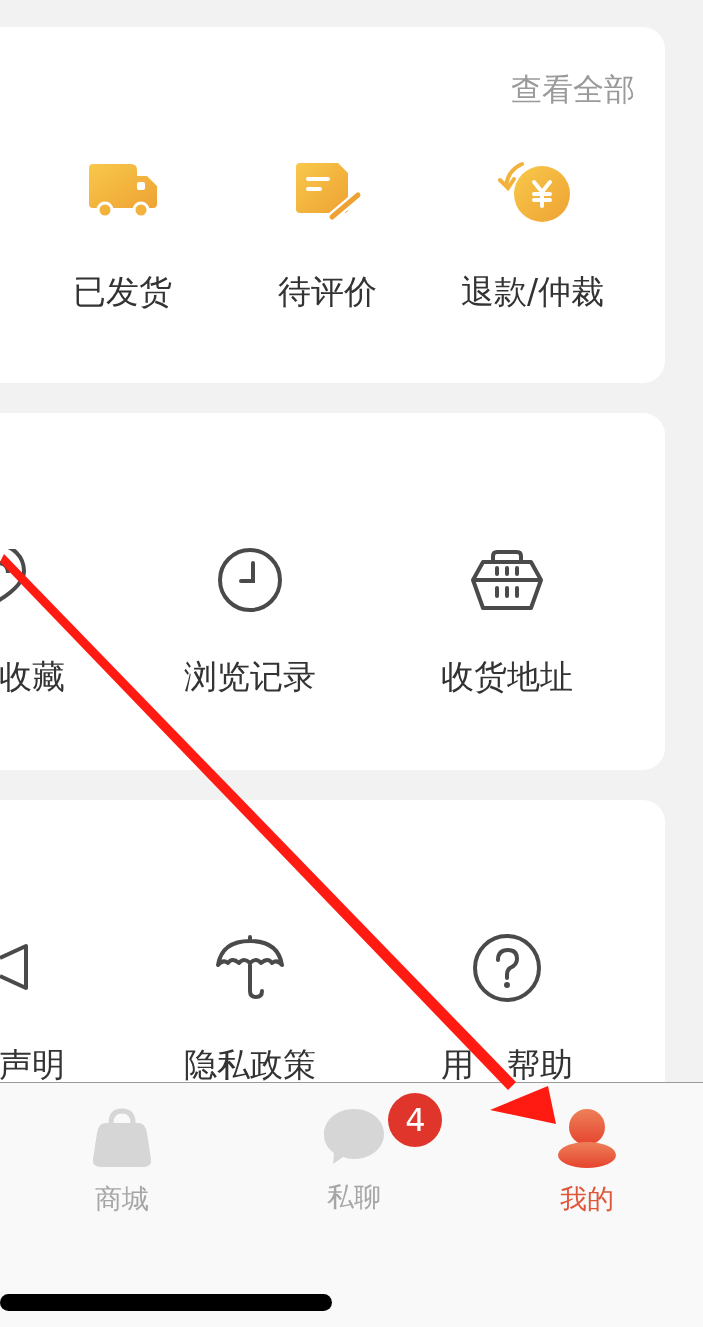 This screenshot has width=703, height=1327. What do you see at coordinates (249, 968) in the screenshot?
I see `umbrella-icon` at bounding box center [249, 968].